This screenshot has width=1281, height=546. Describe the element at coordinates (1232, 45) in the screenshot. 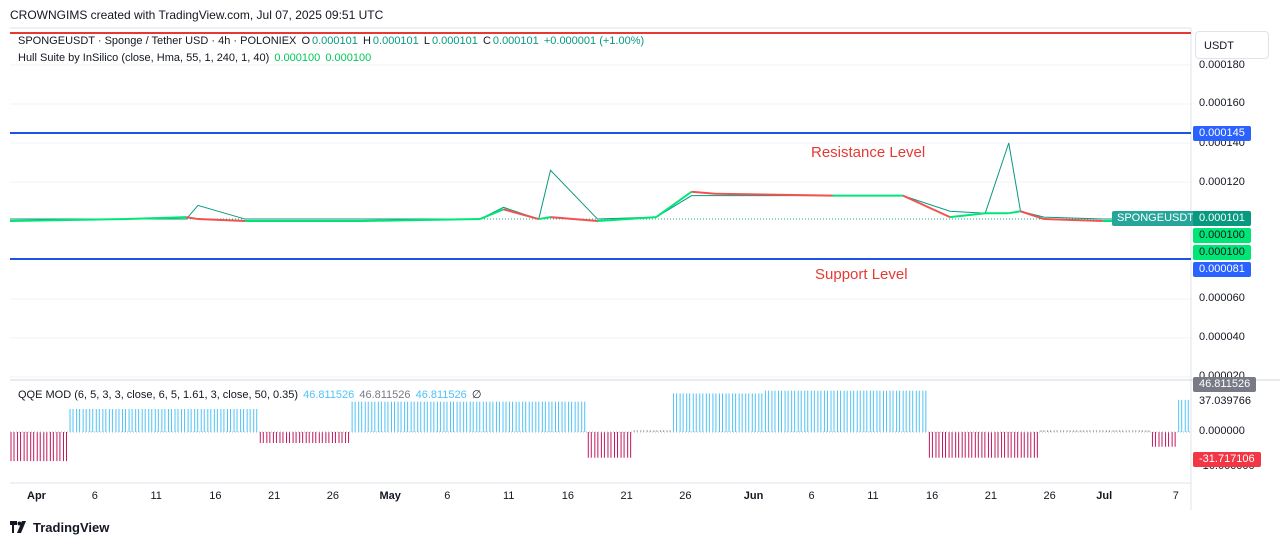

I see `currency-unit-button: USDT` at that location.